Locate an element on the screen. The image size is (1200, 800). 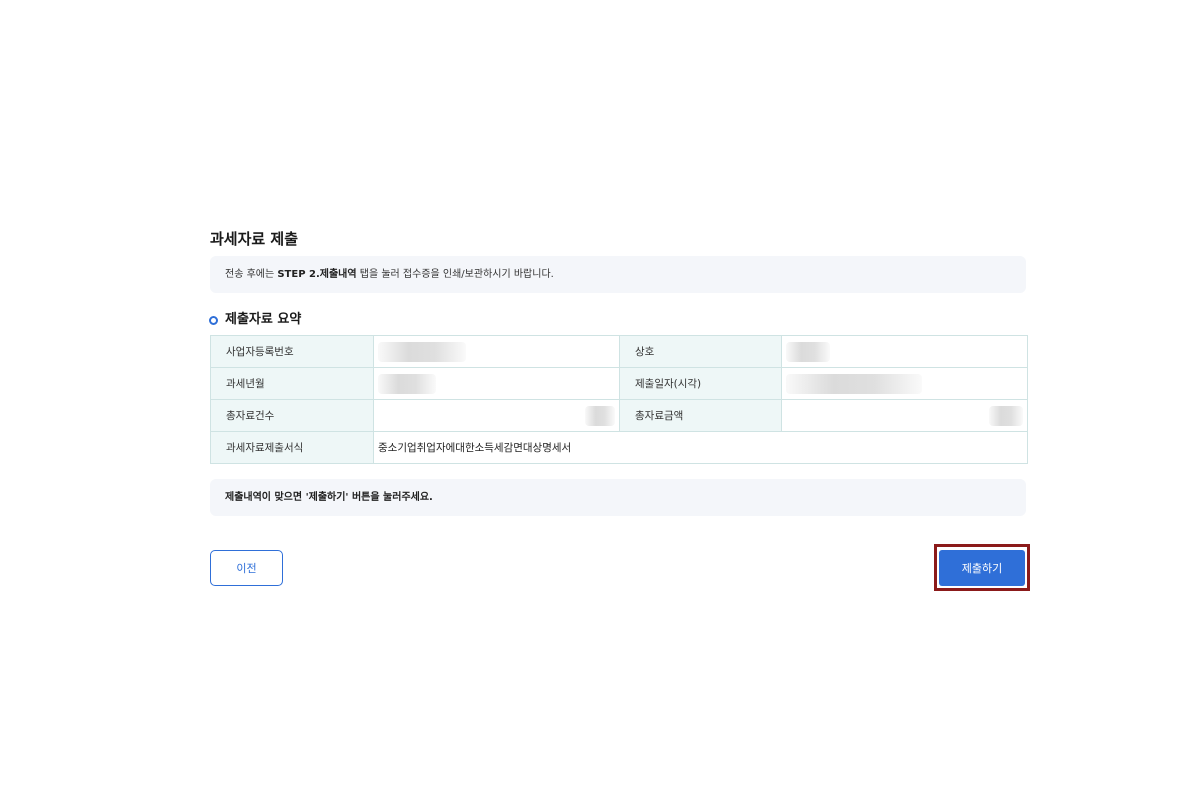
notice-suffix: 탭을 눌러 접수증을 인쇄/보관하시기 바랍니다. is located at coordinates (455, 274).